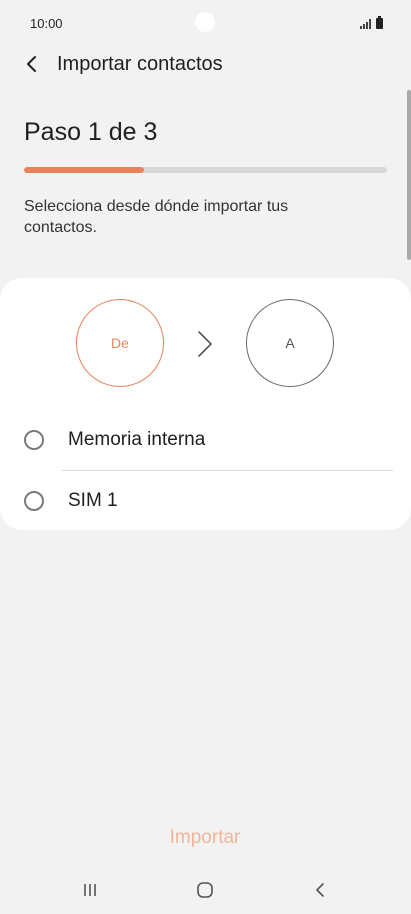 The width and height of the screenshot is (411, 914). I want to click on chevron-left-icon, so click(31, 64).